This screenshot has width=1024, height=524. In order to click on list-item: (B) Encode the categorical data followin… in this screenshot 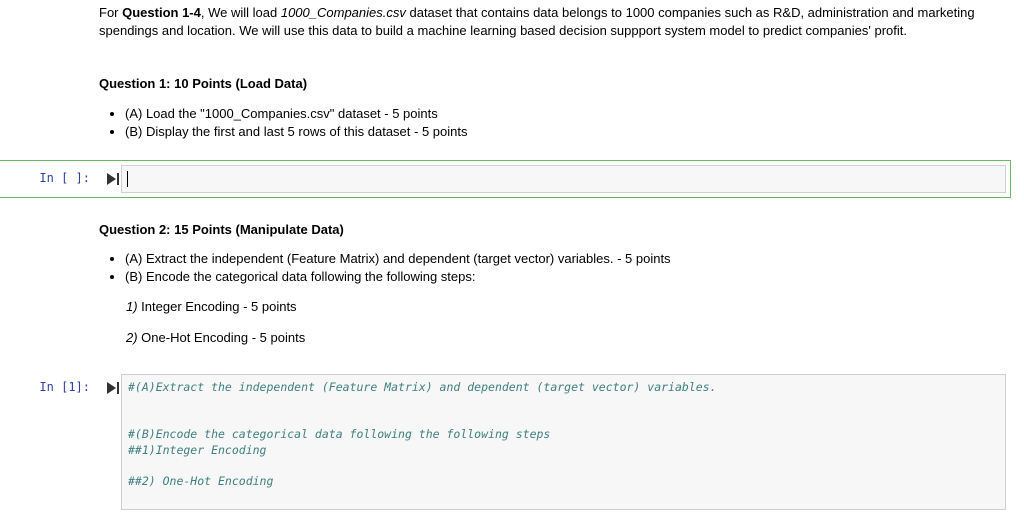, I will do `click(554, 277)`.